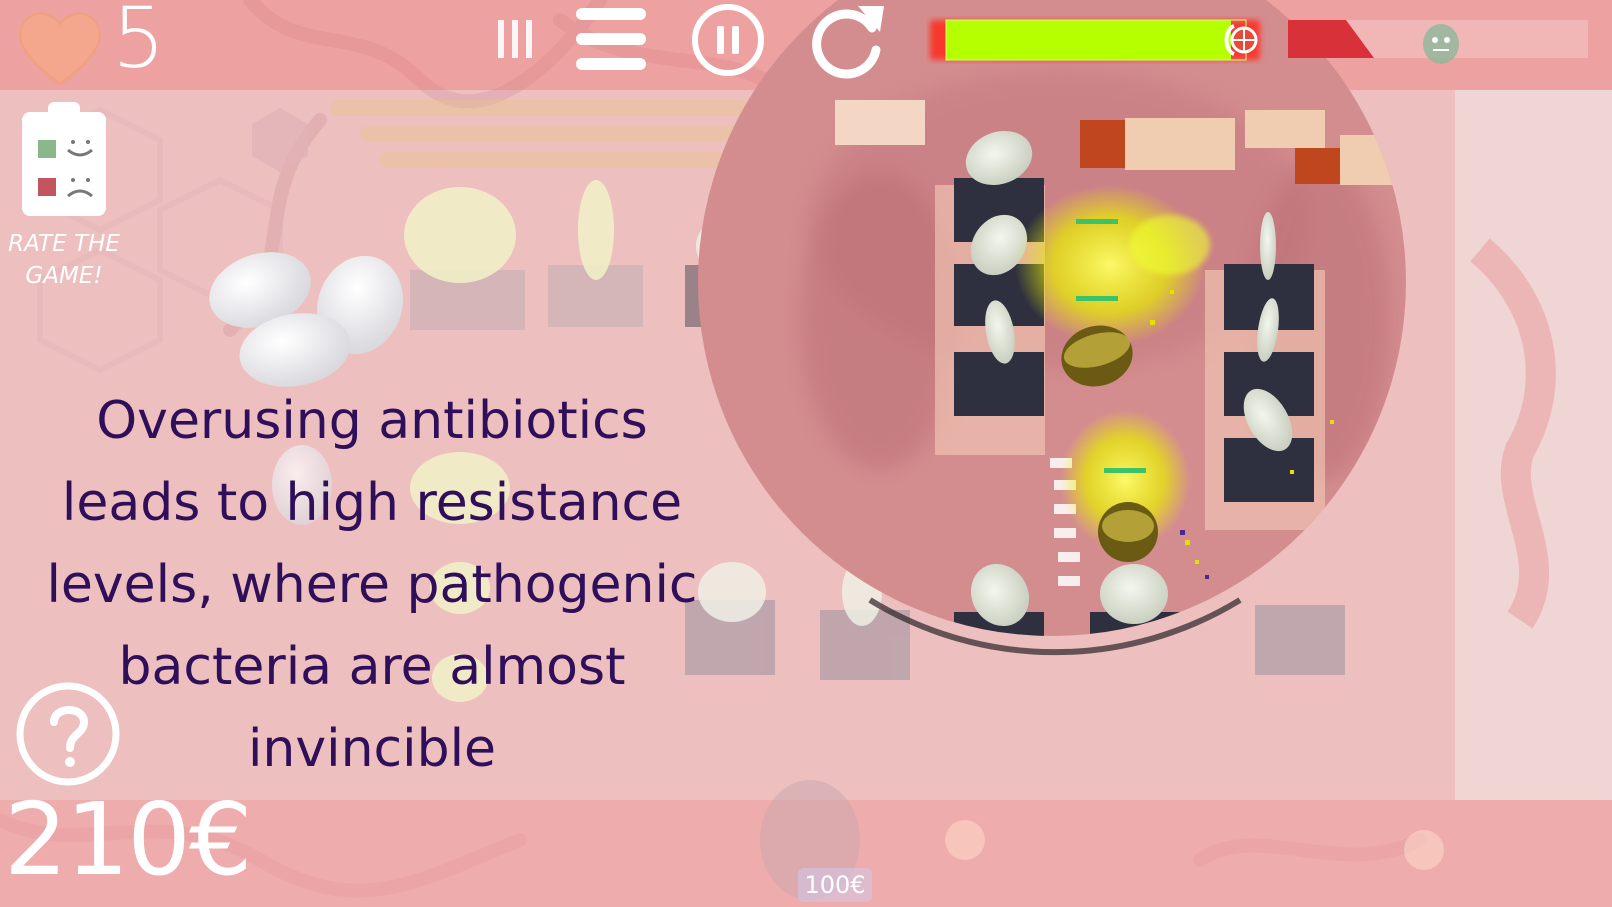 The image size is (1612, 907). I want to click on help-button, so click(68, 734).